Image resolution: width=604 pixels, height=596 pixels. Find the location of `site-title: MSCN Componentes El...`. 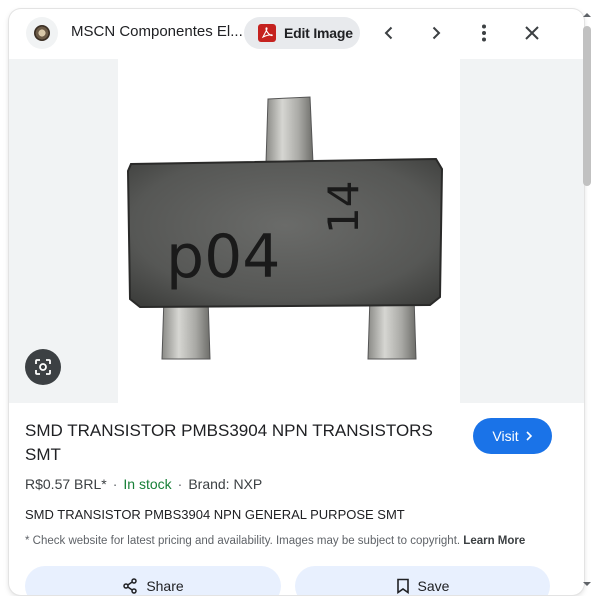

site-title: MSCN Componentes El... is located at coordinates (157, 31).